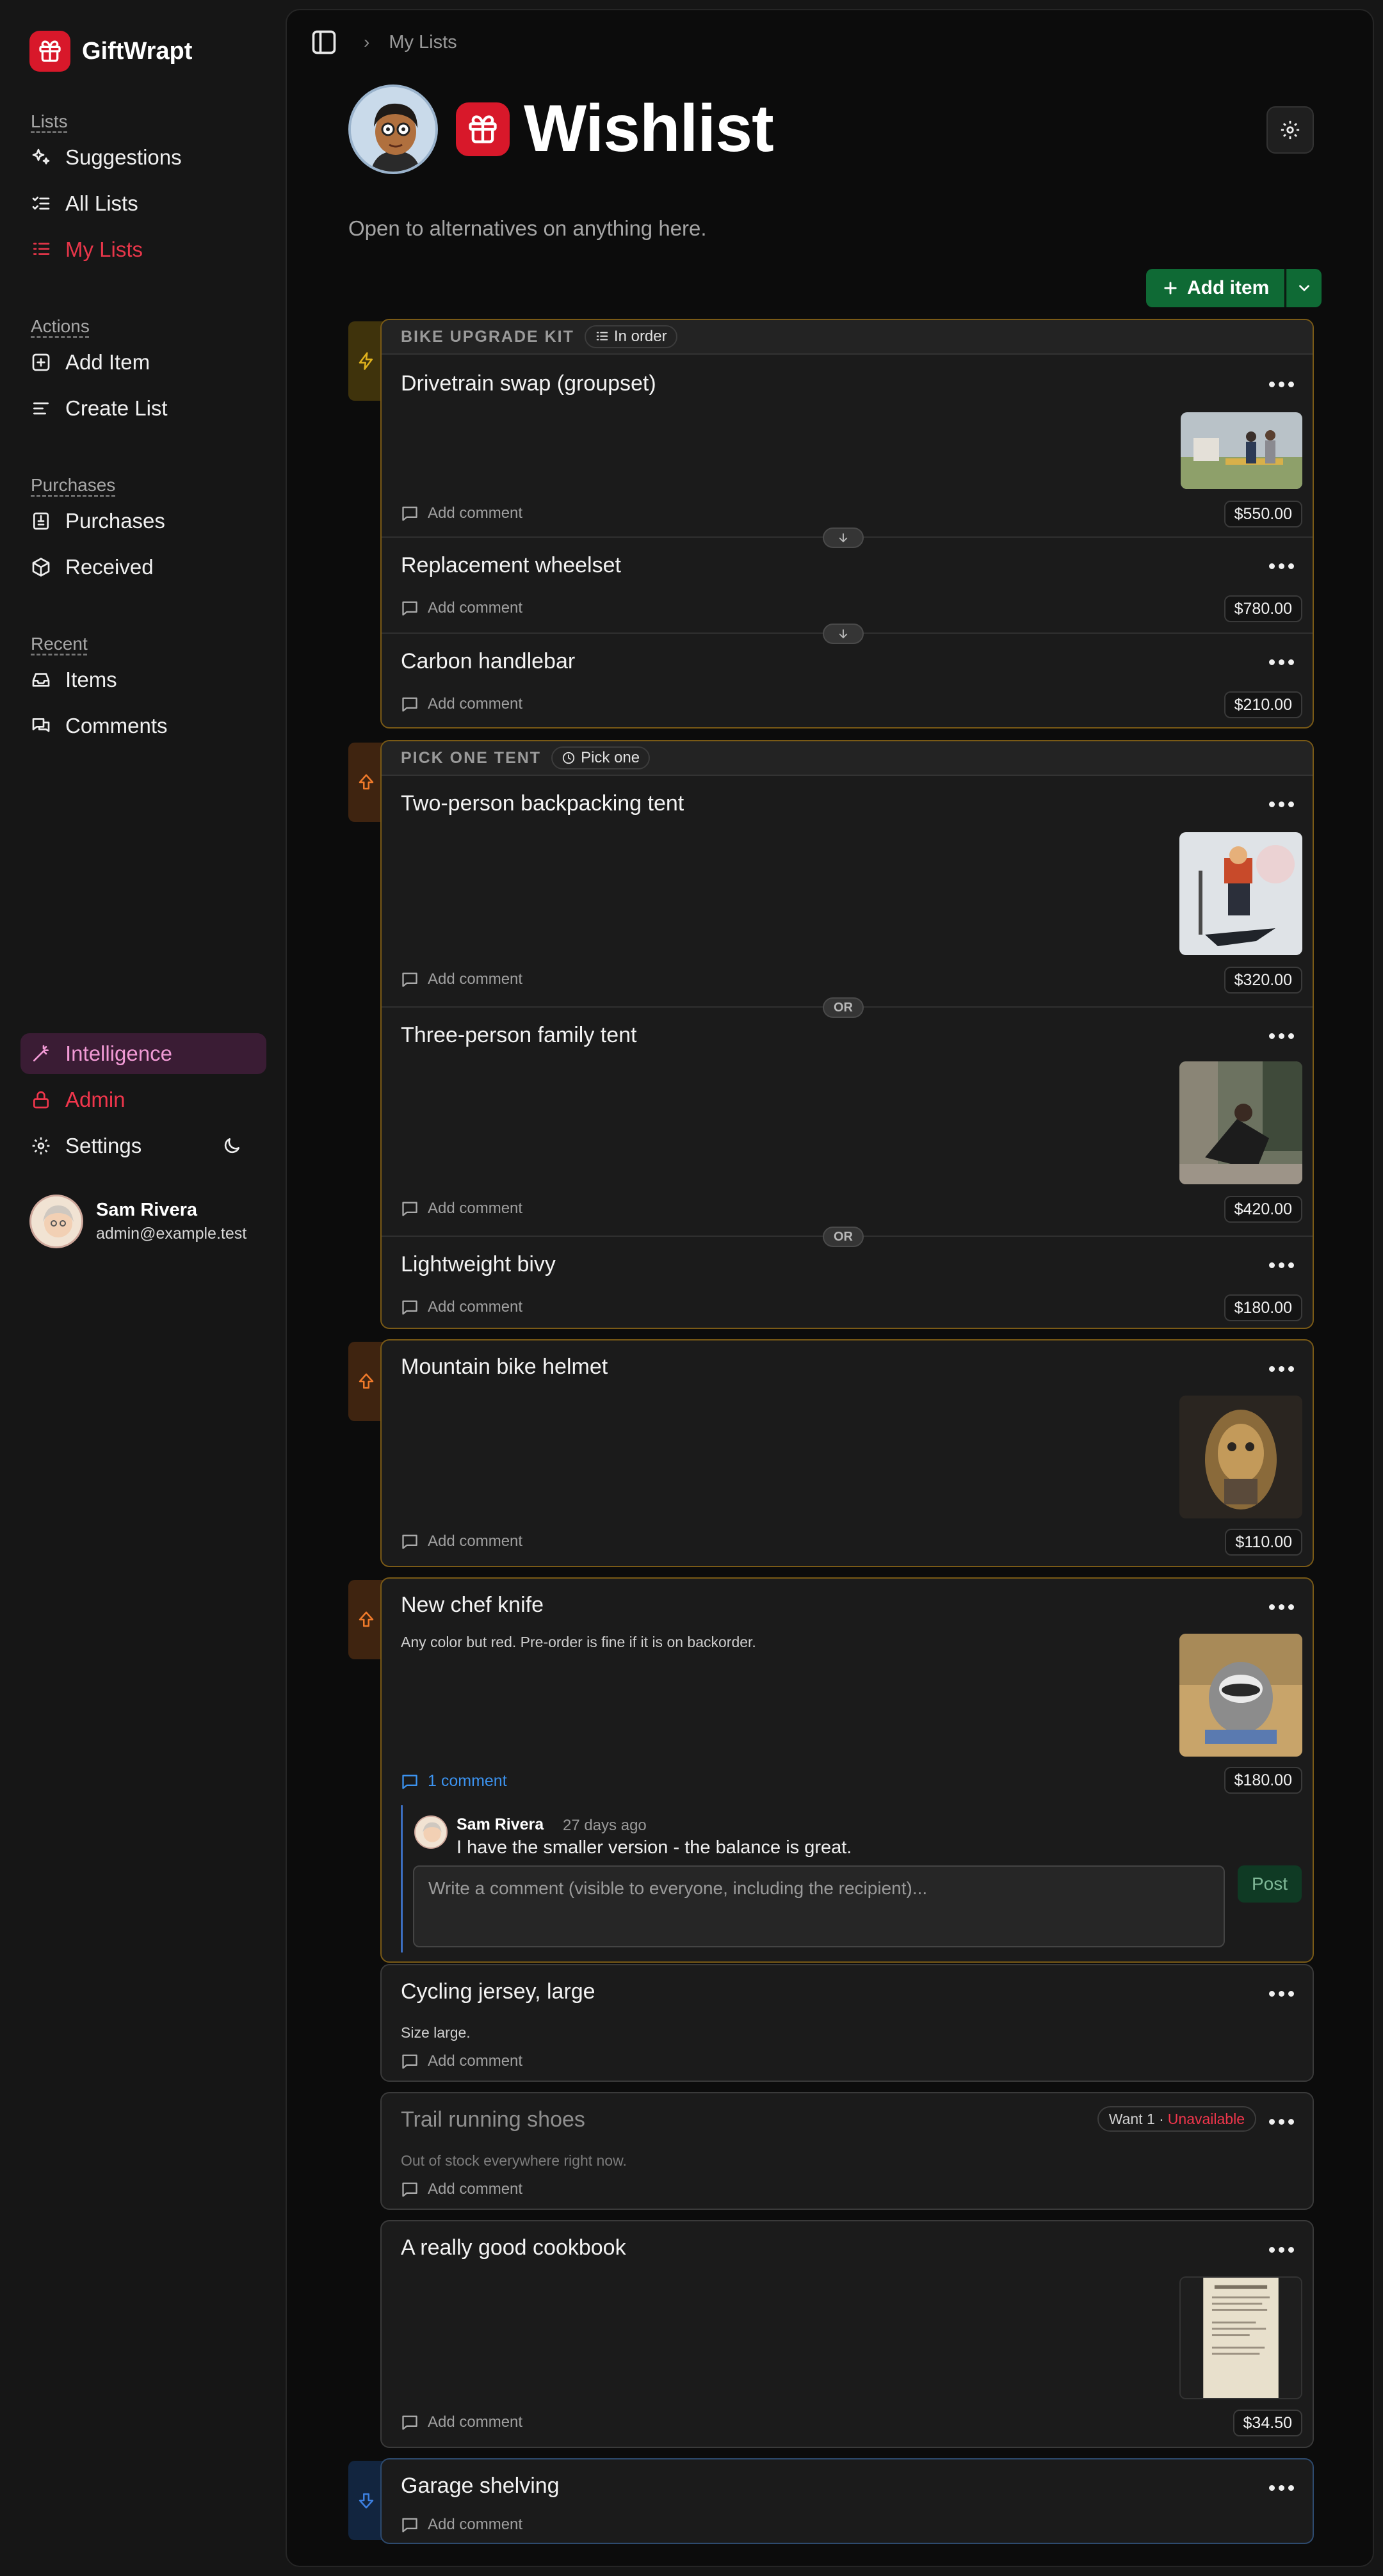  Describe the element at coordinates (106, 157) in the screenshot. I see `nav-item-suggestions: Suggestions` at that location.